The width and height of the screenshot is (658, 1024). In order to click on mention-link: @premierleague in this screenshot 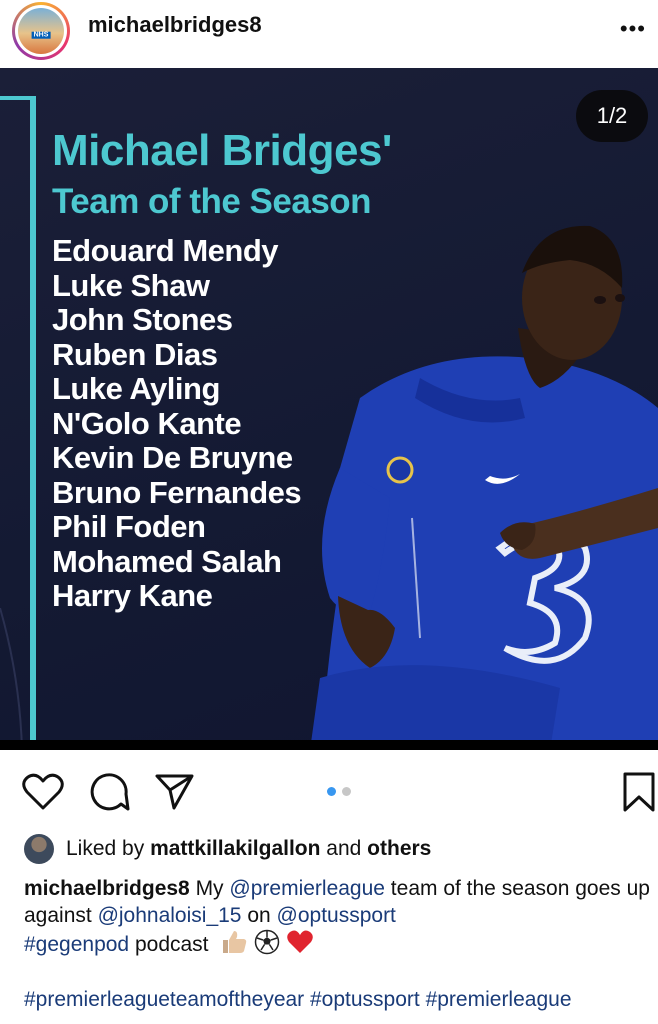, I will do `click(307, 888)`.